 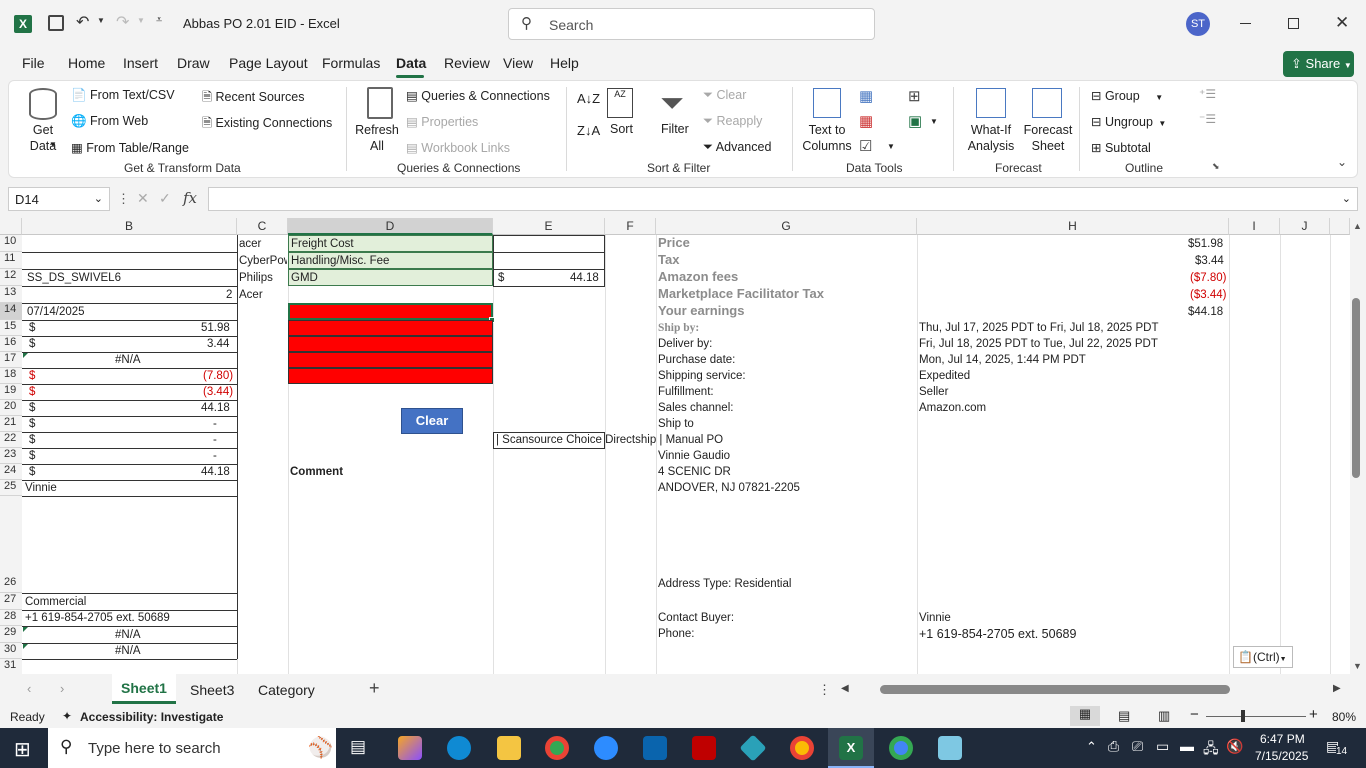 What do you see at coordinates (229, 295) in the screenshot?
I see `cell-b13: 2` at bounding box center [229, 295].